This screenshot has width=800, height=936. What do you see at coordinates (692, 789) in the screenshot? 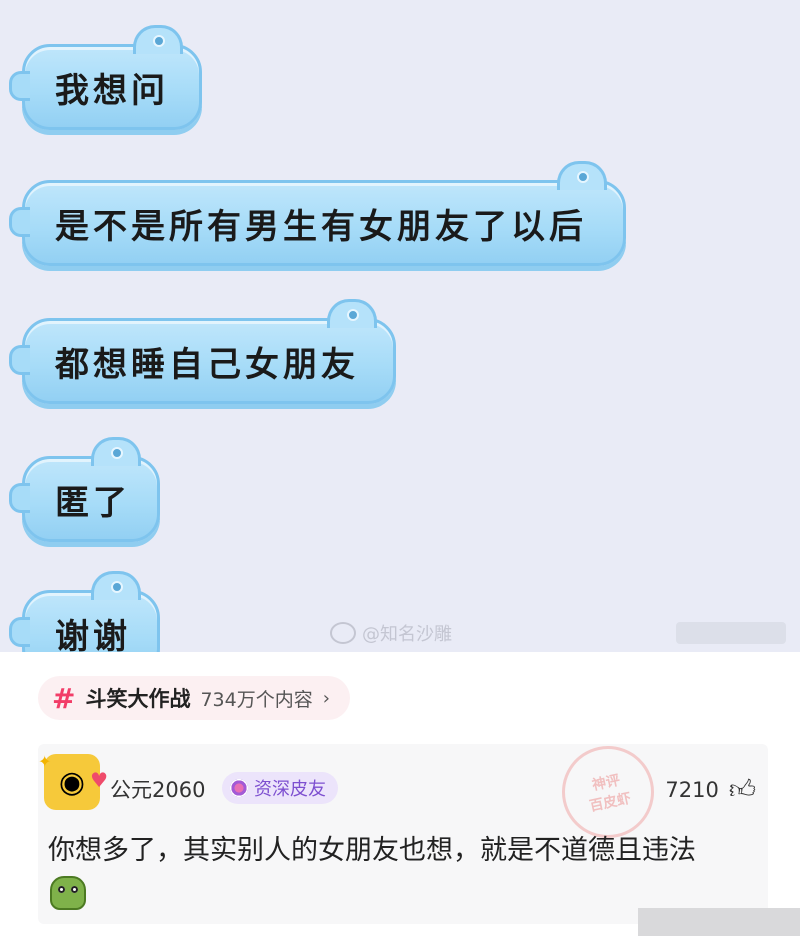
I see `like-count: 7210` at bounding box center [692, 789].